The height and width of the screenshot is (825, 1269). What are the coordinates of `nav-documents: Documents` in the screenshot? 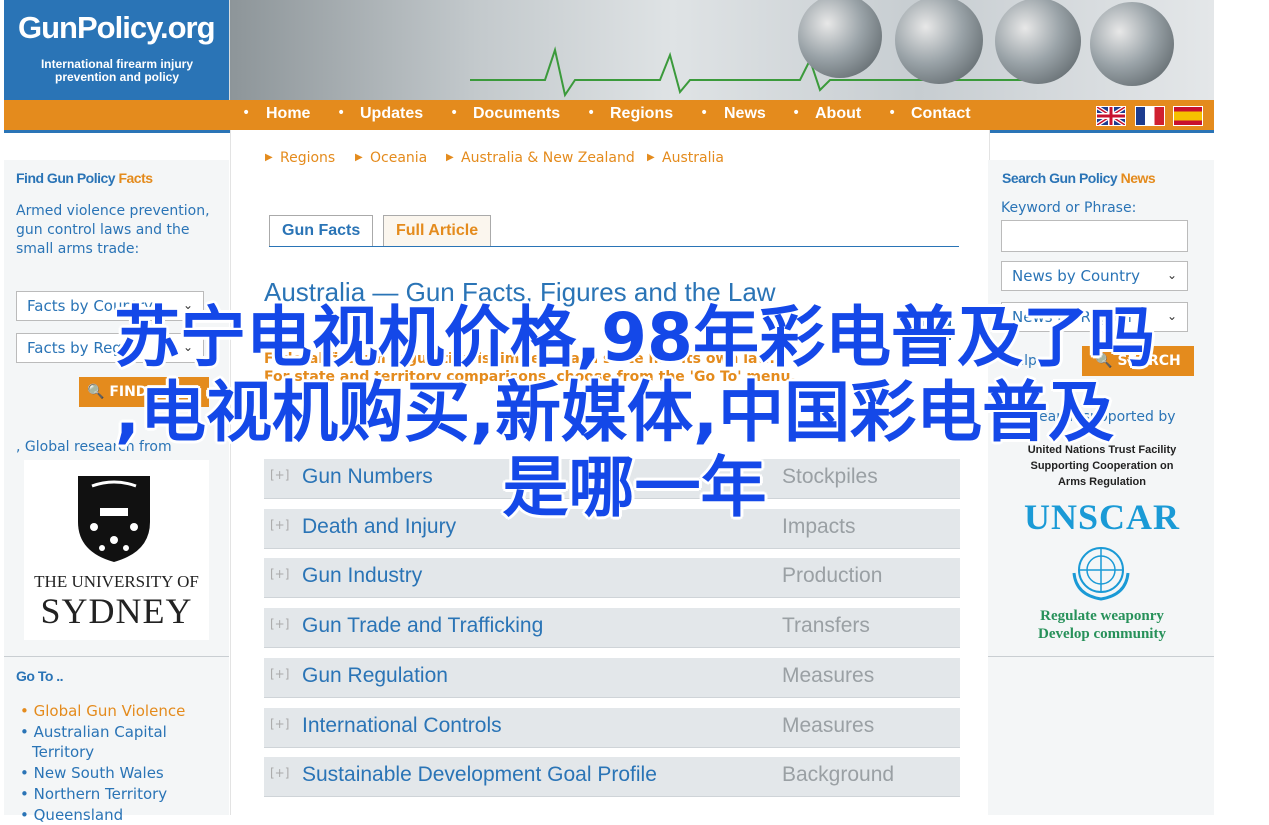 It's located at (516, 114).